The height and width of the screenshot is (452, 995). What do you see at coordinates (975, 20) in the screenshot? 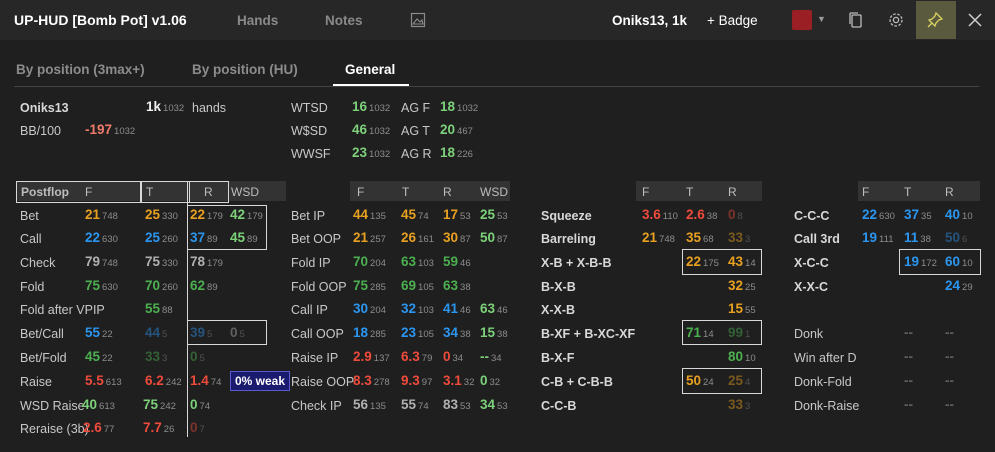
I see `close-icon` at bounding box center [975, 20].